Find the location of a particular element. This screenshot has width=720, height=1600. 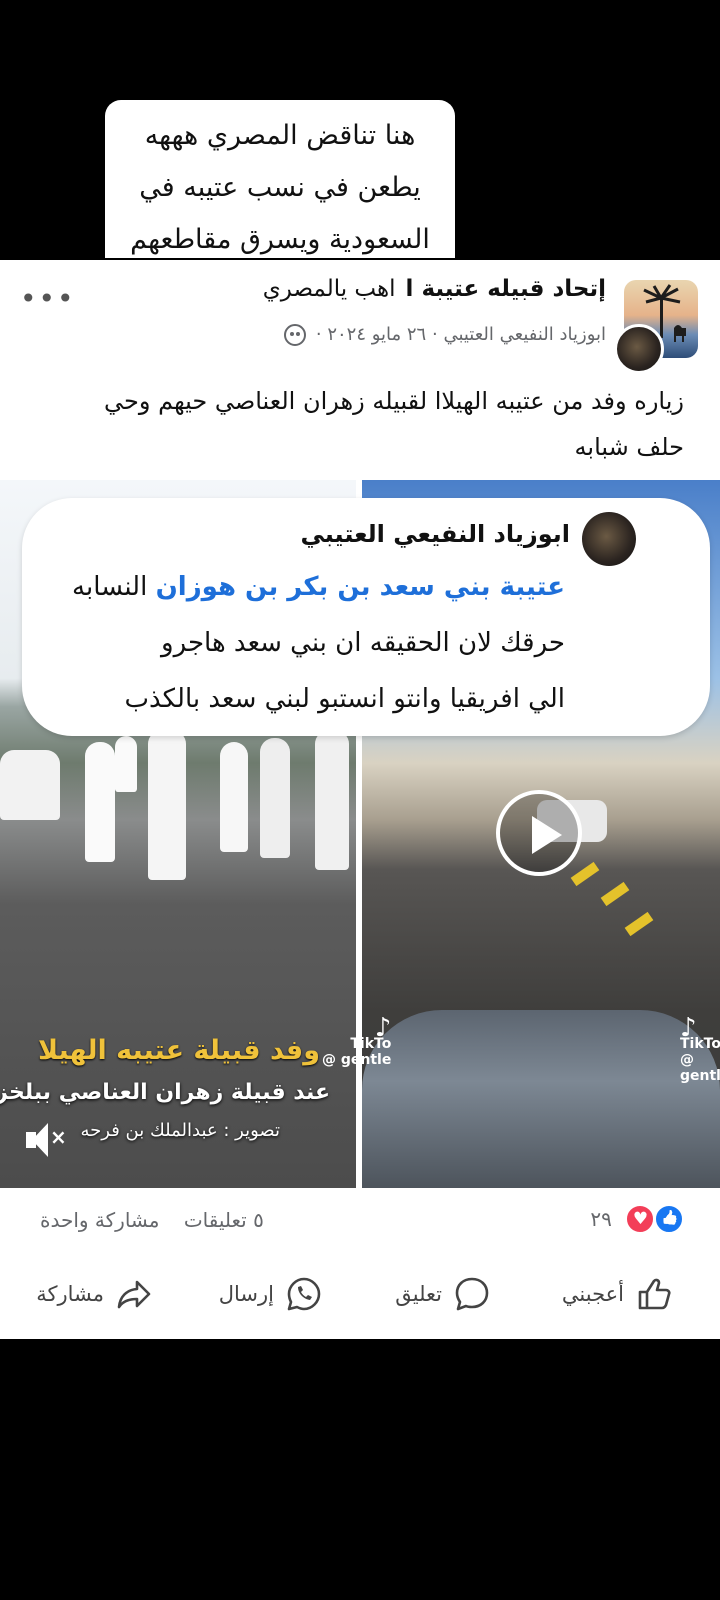

author-name: ابوزياد النفيعي العتيبي is located at coordinates (524, 334).